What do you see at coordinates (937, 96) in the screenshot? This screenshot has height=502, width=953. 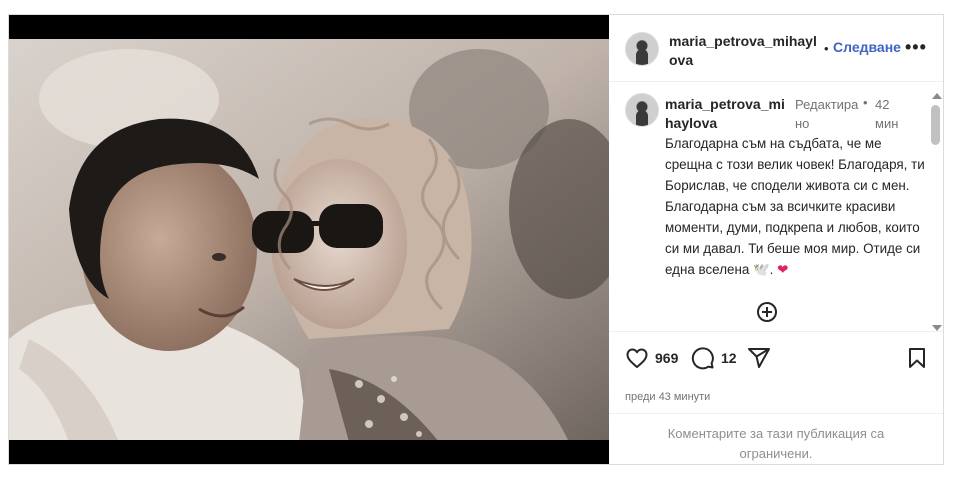 I see `scroll-up-arrow-icon` at bounding box center [937, 96].